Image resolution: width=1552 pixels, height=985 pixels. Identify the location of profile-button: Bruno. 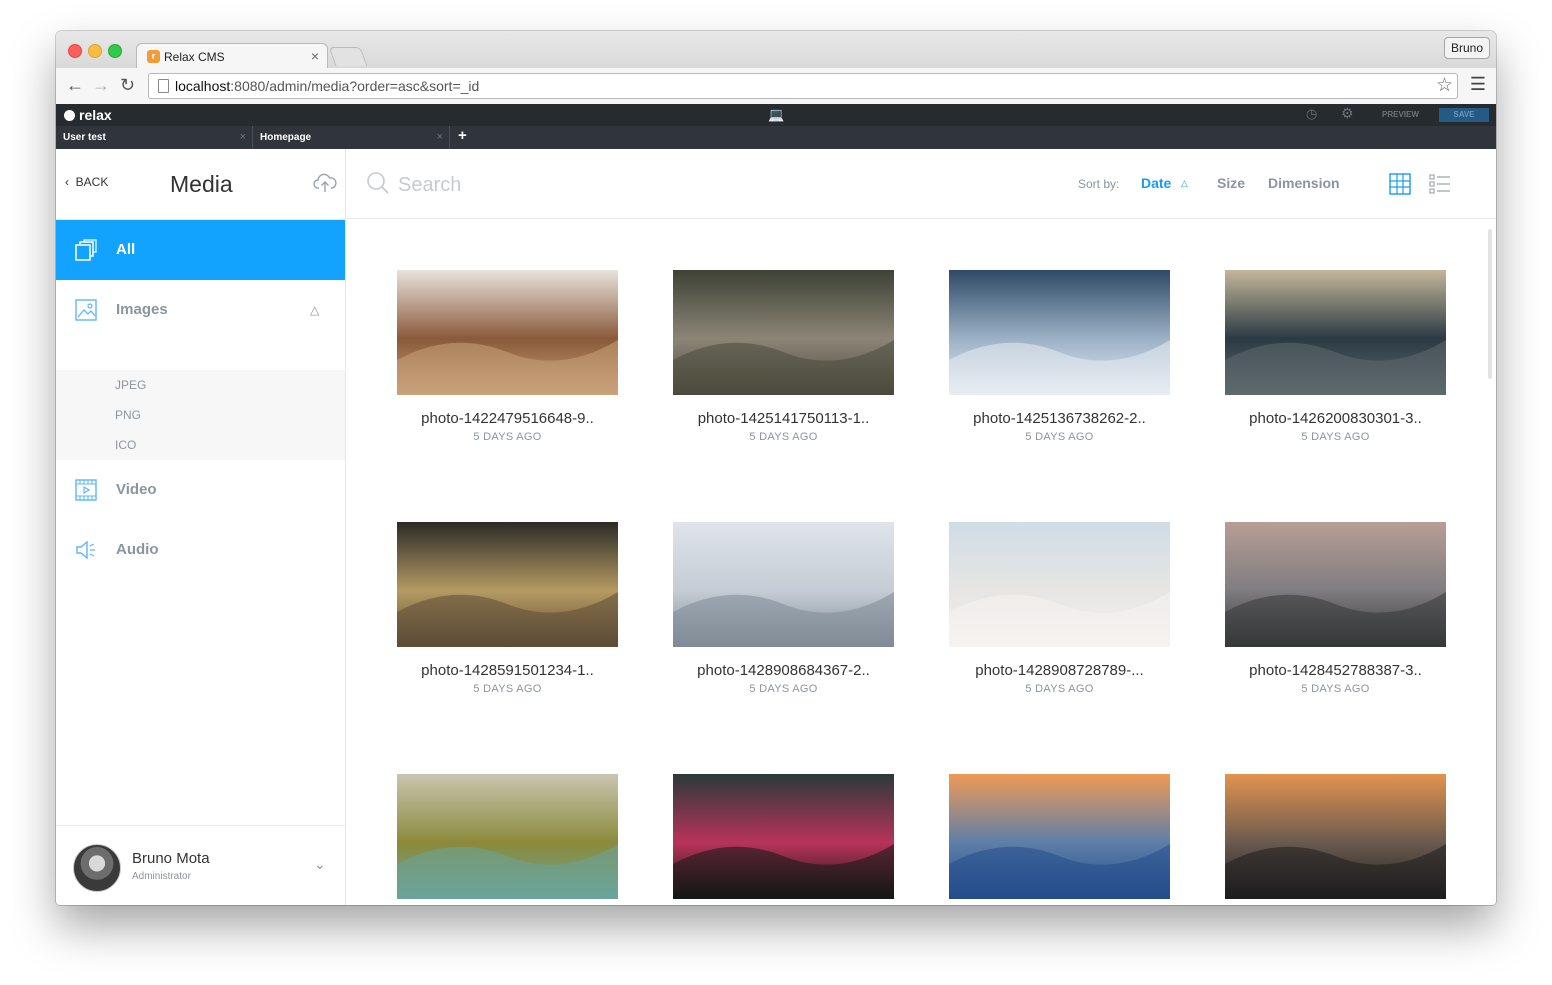
(1466, 48).